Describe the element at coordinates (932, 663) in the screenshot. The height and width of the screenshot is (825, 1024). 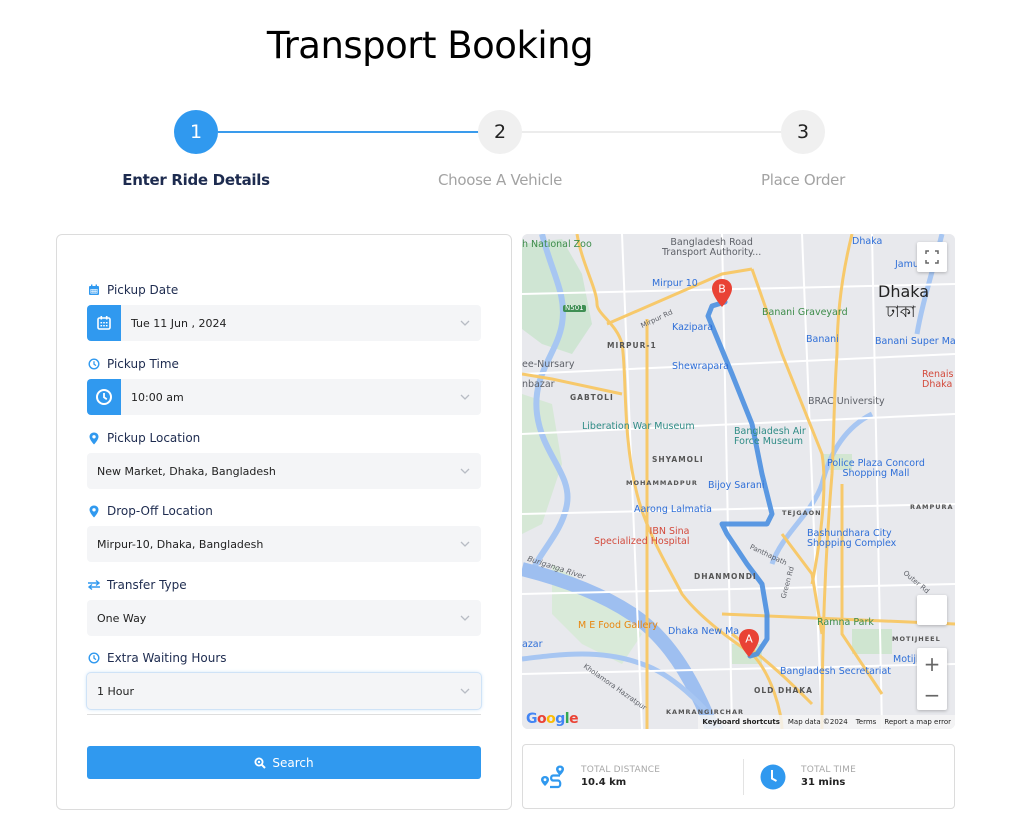
I see `zoom-in-button: +` at that location.